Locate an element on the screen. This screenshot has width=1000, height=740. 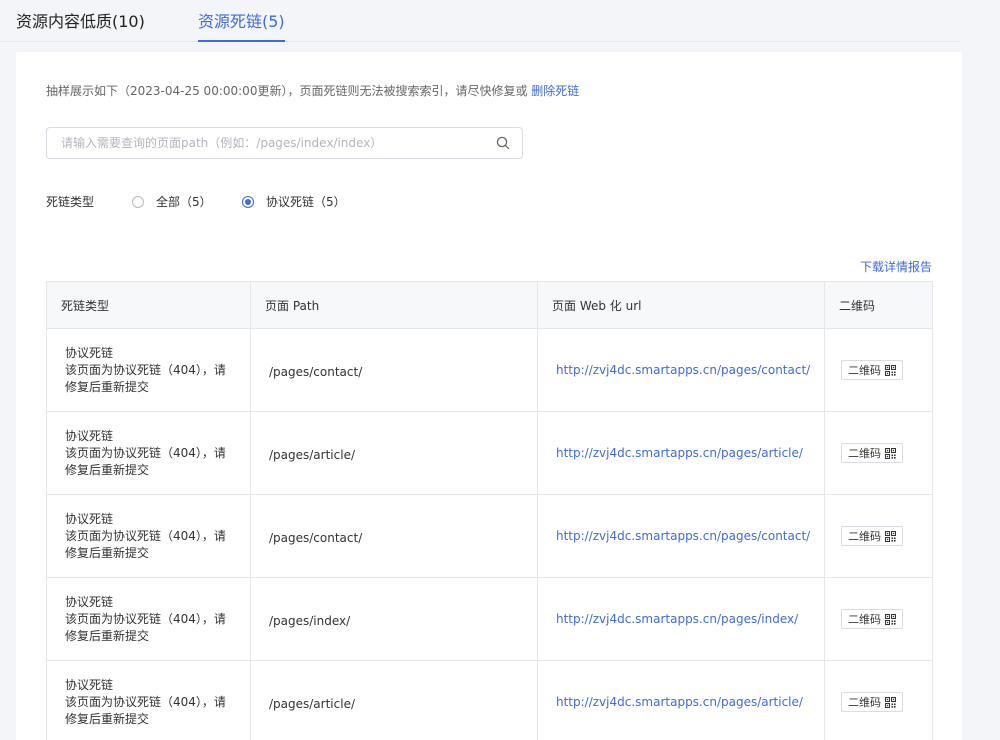
filter-label: 死链类型 is located at coordinates (70, 202).